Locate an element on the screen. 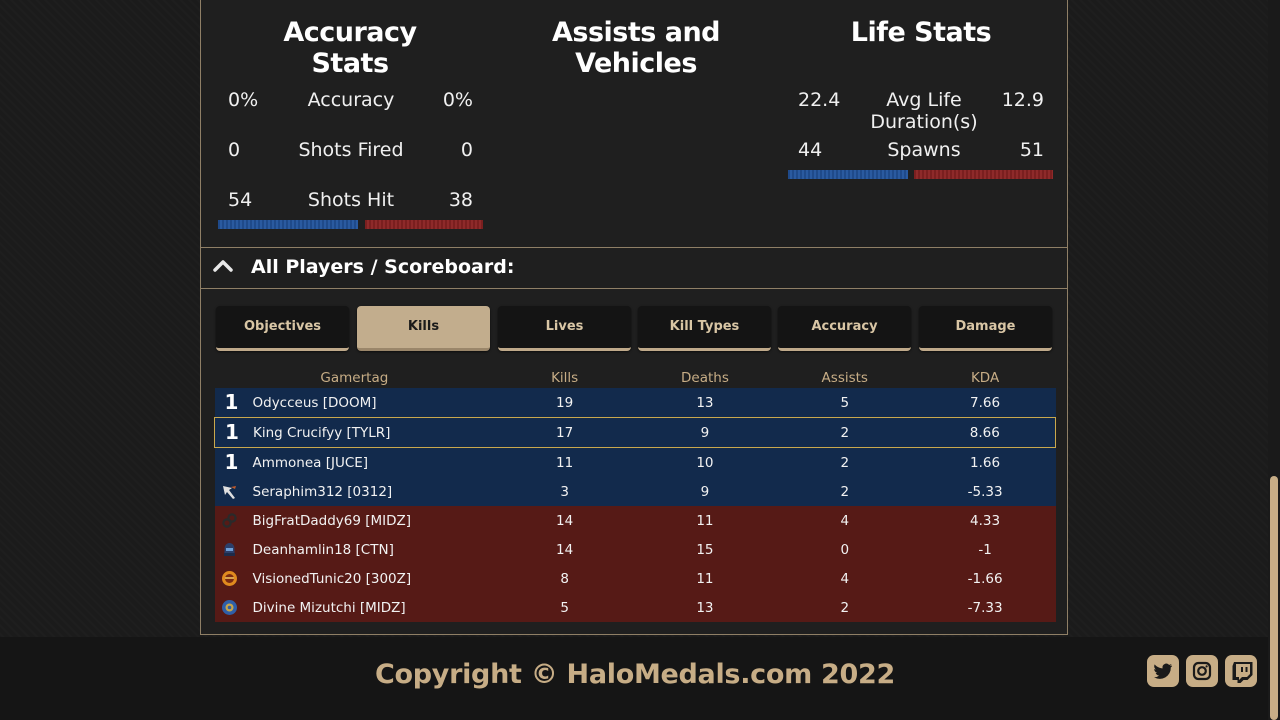 This screenshot has height=720, width=1280. shots-hit-left: 54 is located at coordinates (240, 200).